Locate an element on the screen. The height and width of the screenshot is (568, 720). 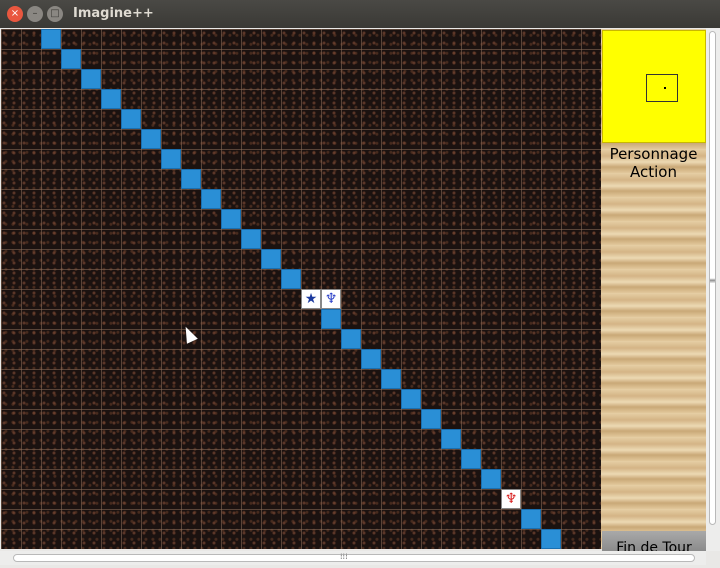
star-icon: ★ is located at coordinates (311, 299).